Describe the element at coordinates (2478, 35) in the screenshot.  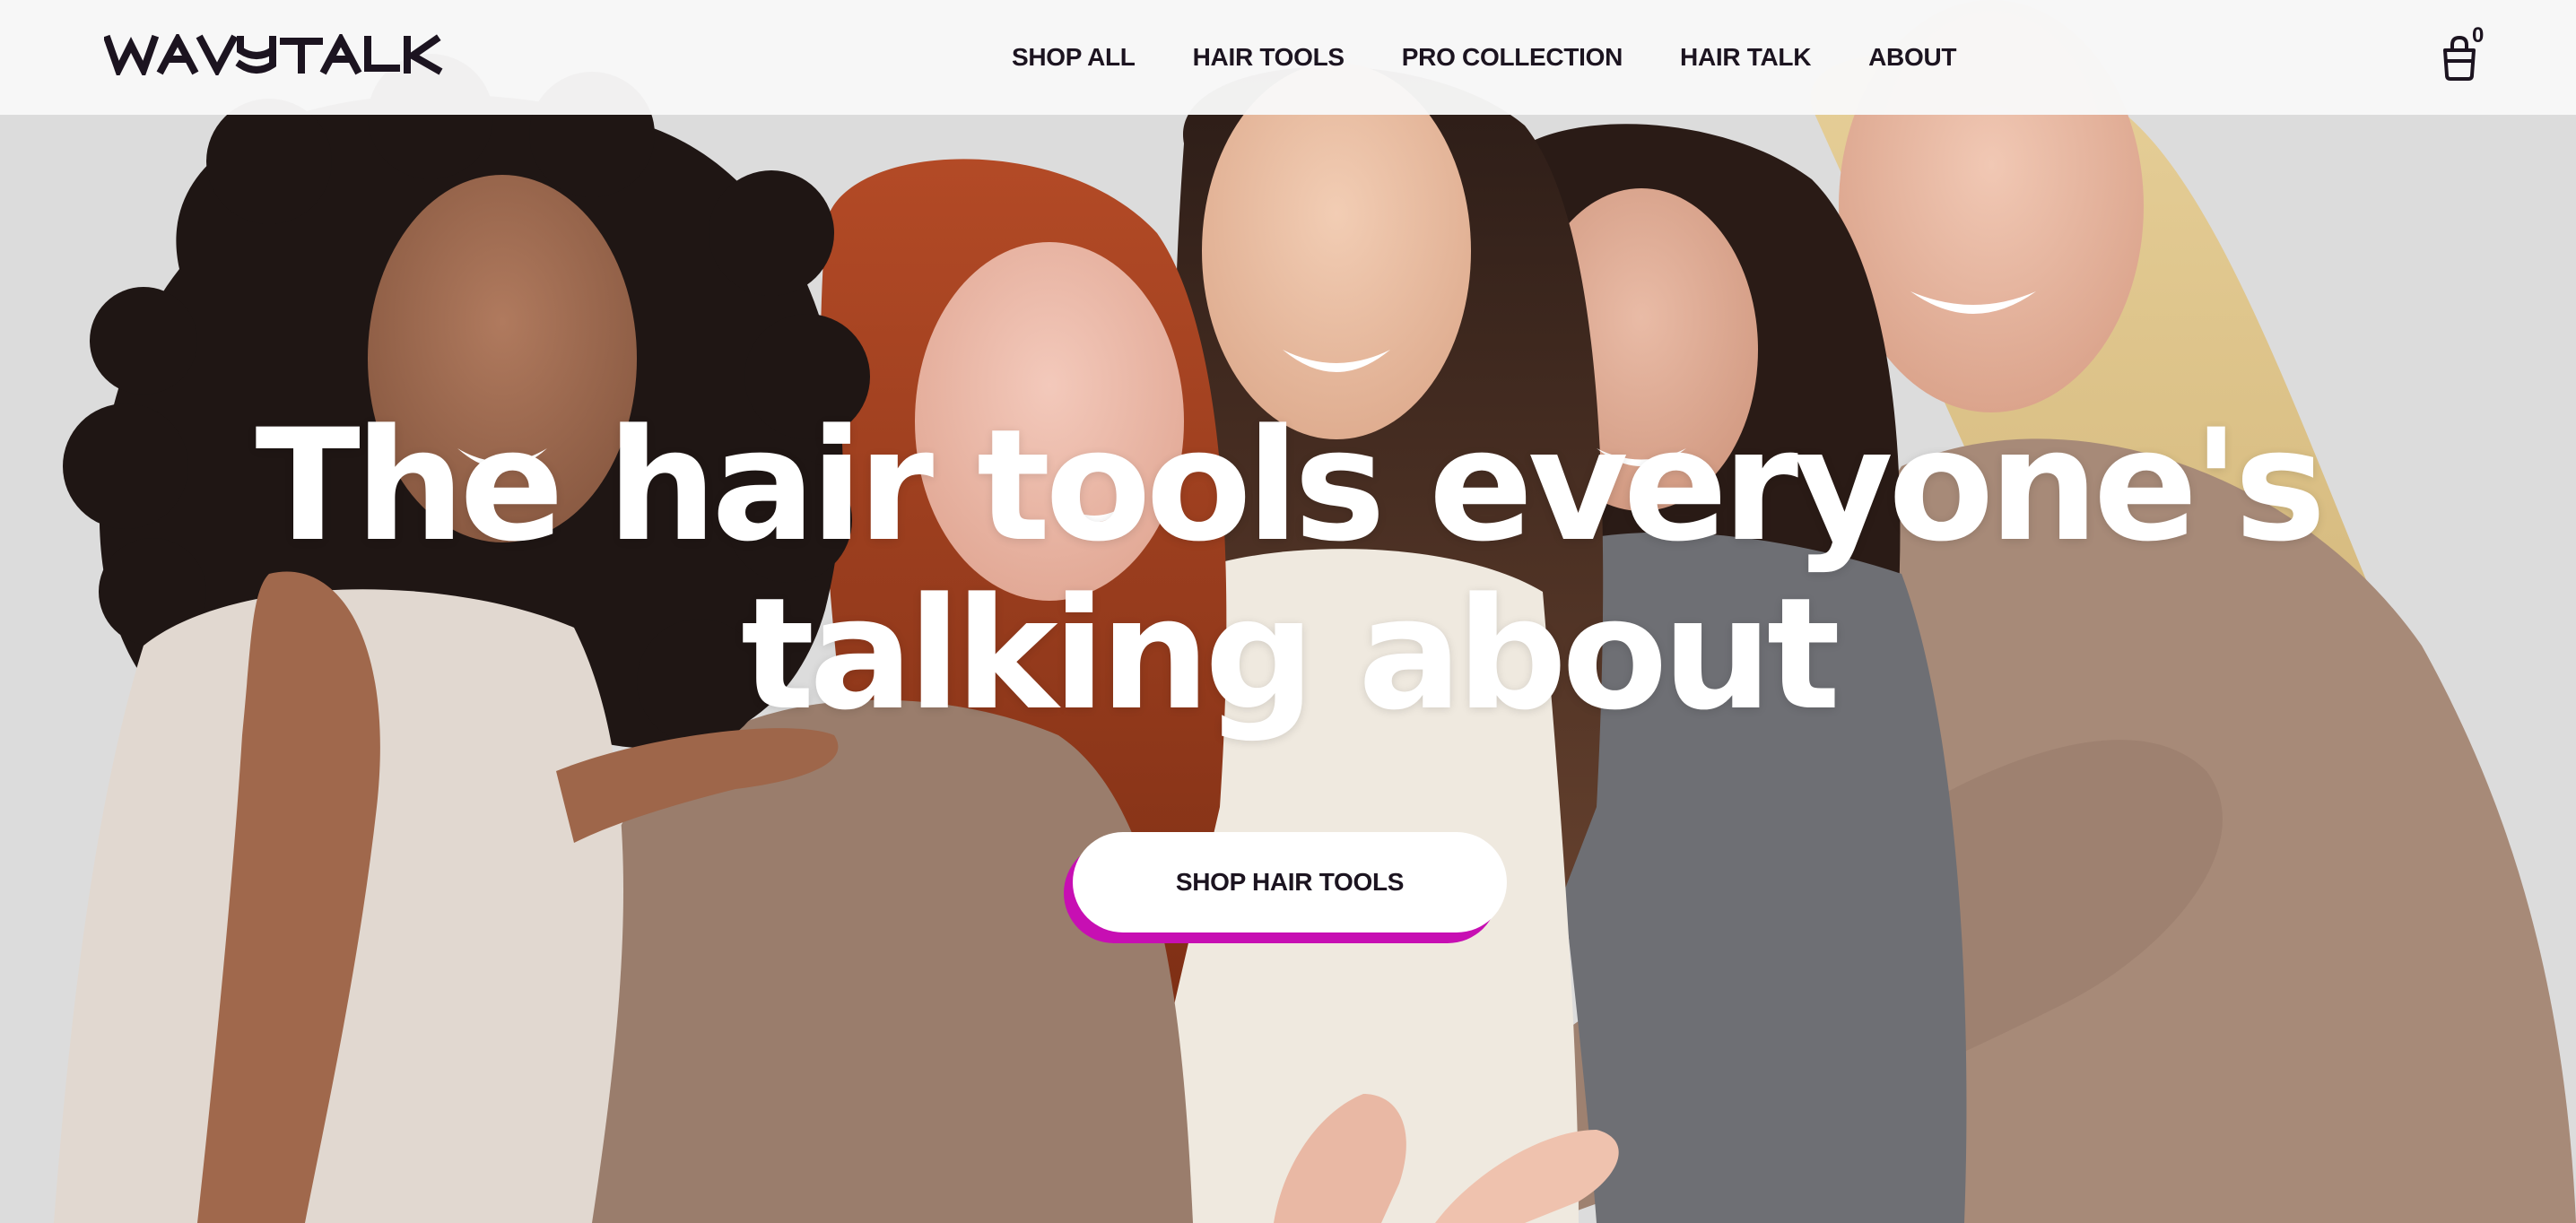
I see `cart-count-badge: 0` at that location.